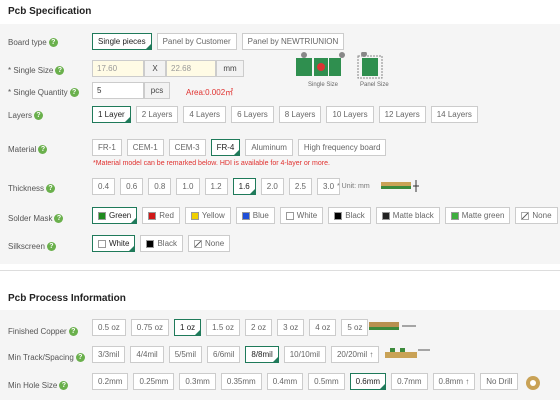  Describe the element at coordinates (114, 243) in the screenshot. I see `option-silk-opts-0: White` at that location.